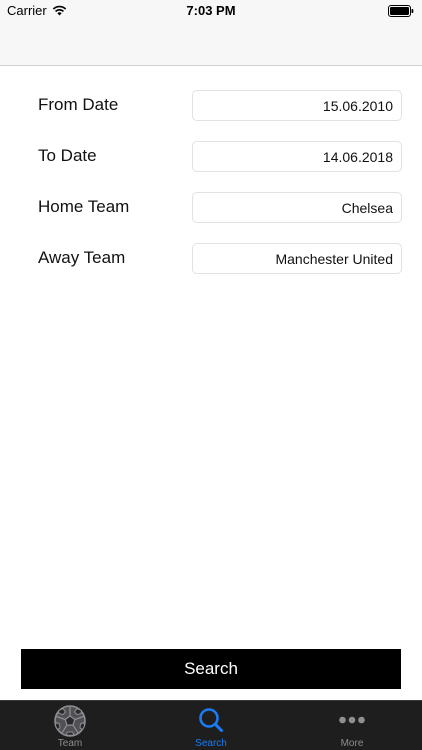  What do you see at coordinates (297, 156) in the screenshot?
I see `to-date-input` at bounding box center [297, 156].